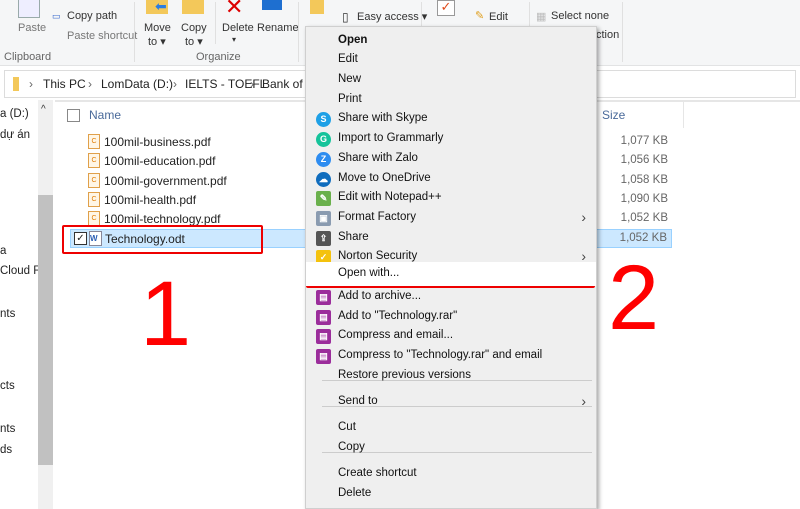 The image size is (800, 509). I want to click on nav-item: Cloud Fi, so click(21, 271).